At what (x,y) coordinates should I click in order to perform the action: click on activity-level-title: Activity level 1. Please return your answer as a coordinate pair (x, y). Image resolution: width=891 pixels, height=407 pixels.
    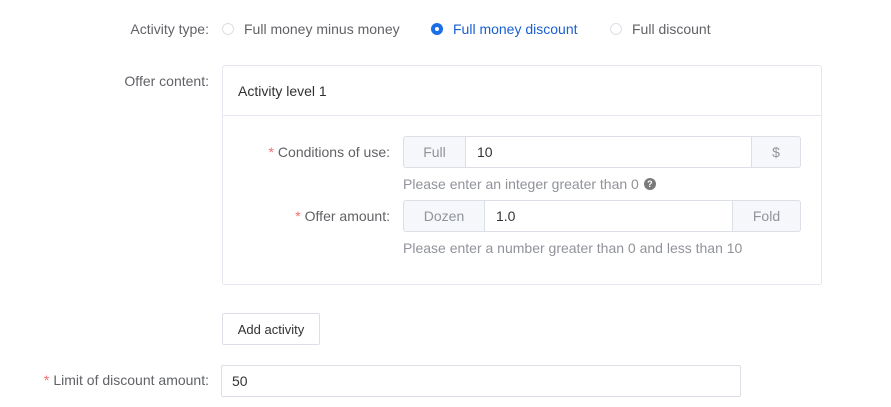
    Looking at the image, I should click on (522, 91).